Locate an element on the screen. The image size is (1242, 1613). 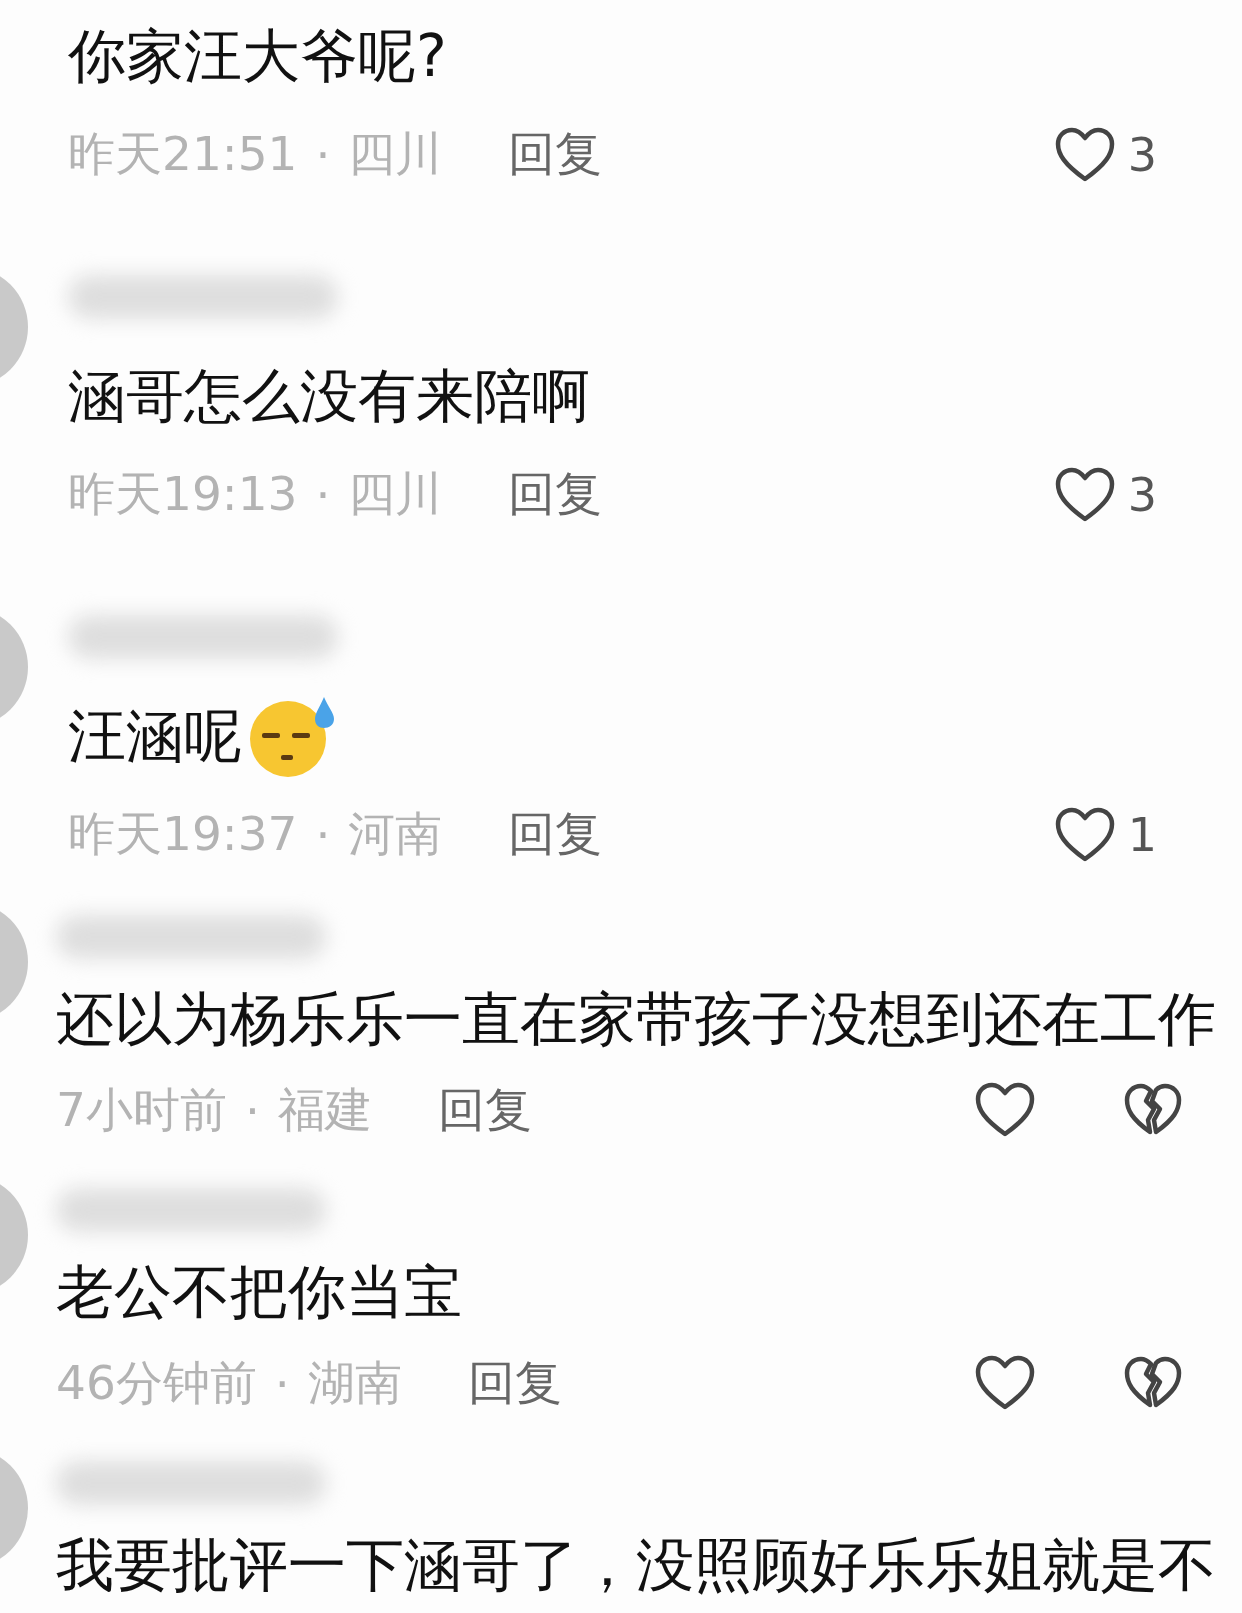
comment-location: 河南 is located at coordinates (395, 834).